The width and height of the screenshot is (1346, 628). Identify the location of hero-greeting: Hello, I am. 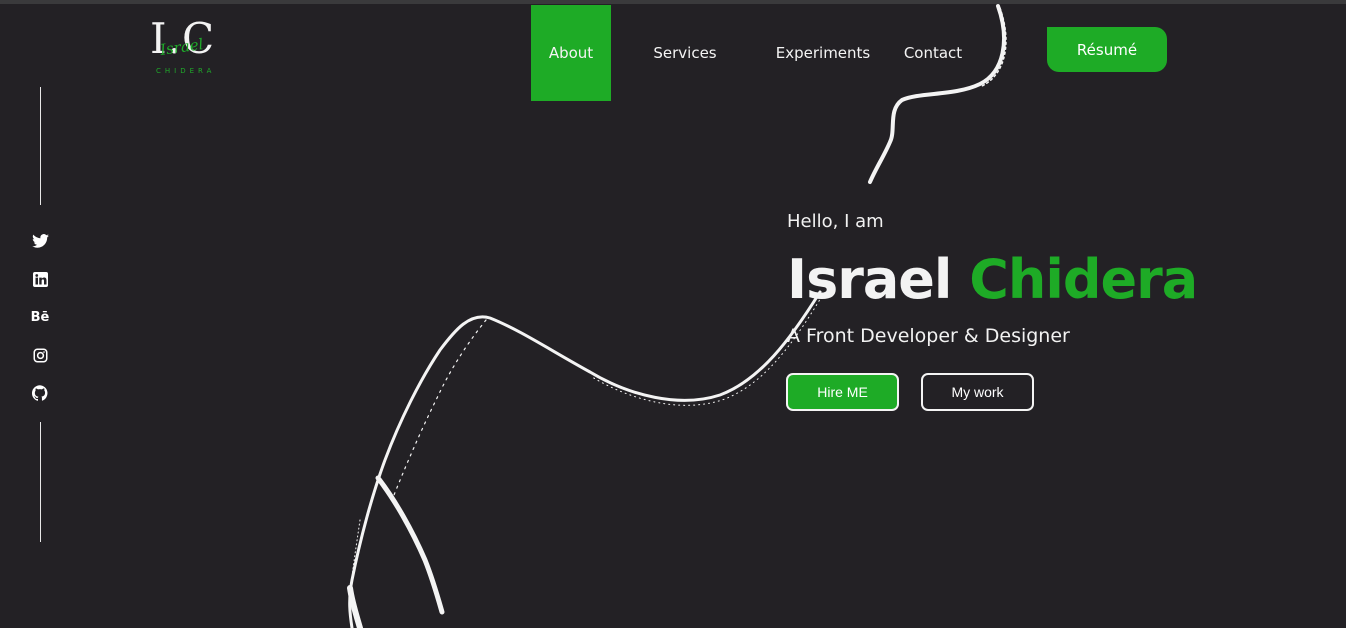
(835, 221).